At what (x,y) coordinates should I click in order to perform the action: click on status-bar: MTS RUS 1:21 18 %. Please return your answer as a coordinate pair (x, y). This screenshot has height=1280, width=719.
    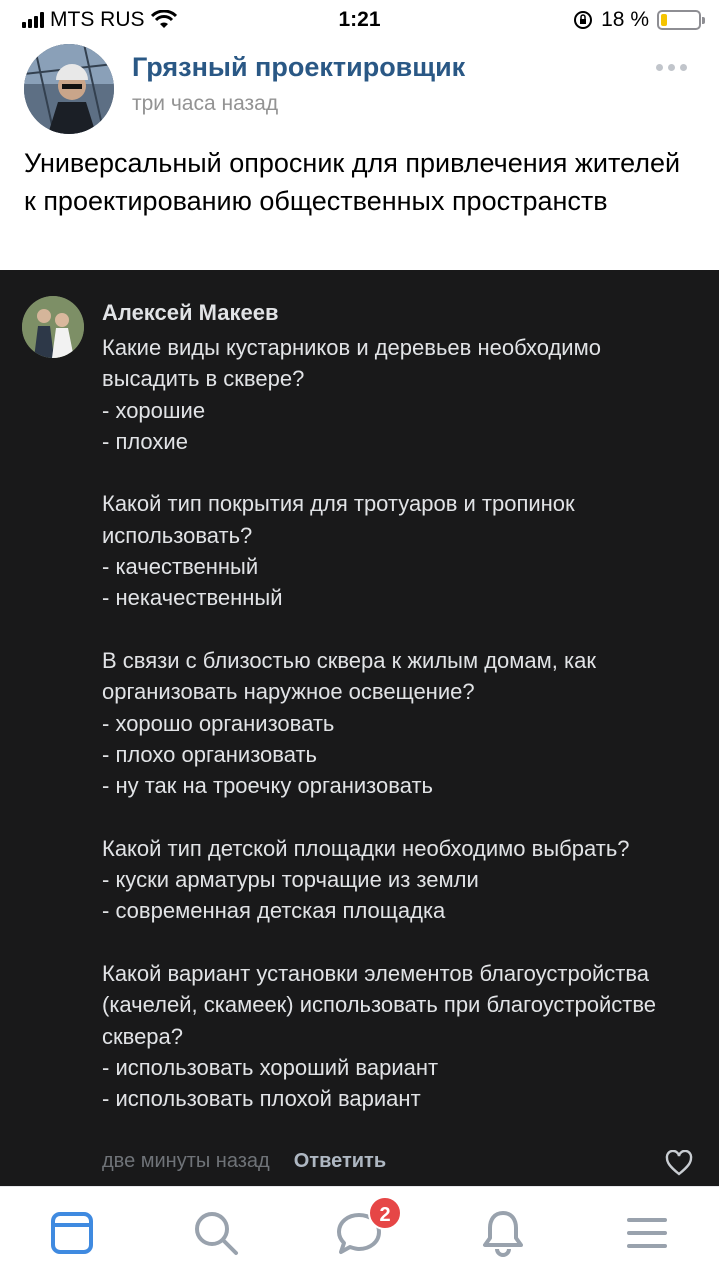
    Looking at the image, I should click on (359, 20).